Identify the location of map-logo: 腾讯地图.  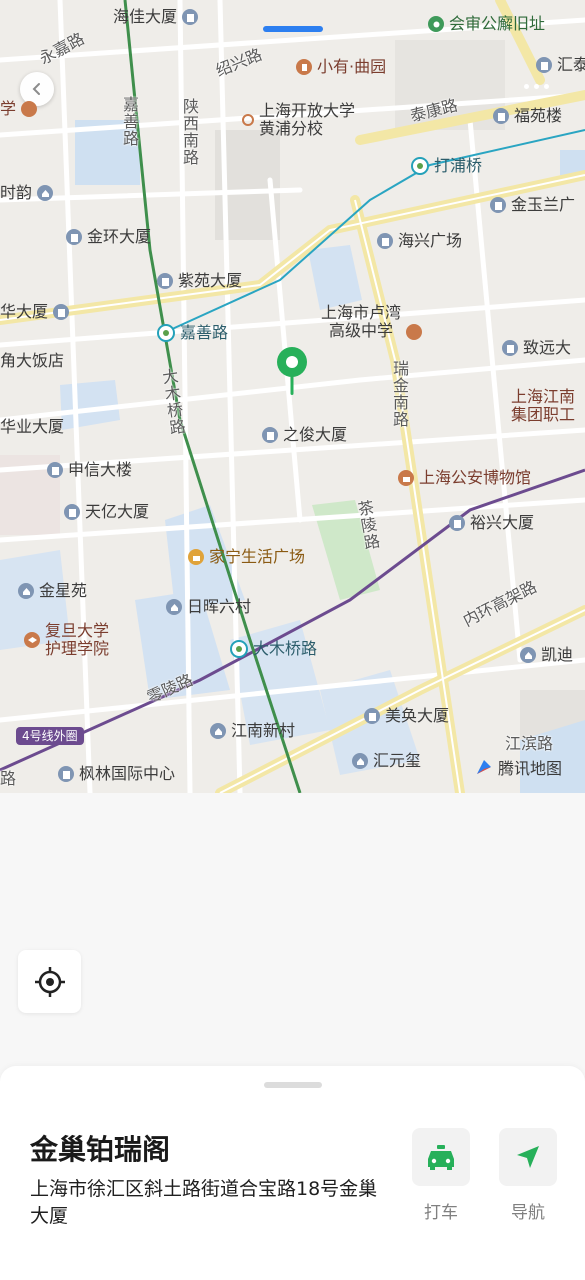
(518, 767).